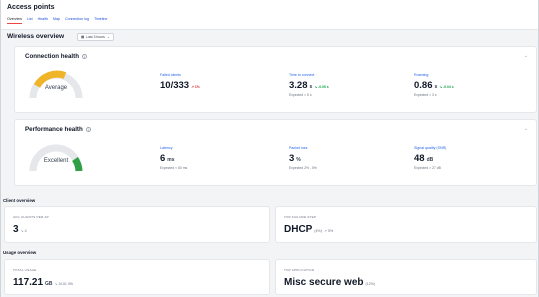 The width and height of the screenshot is (539, 297). Describe the element at coordinates (298, 85) in the screenshot. I see `metric-value: 3.28` at that location.